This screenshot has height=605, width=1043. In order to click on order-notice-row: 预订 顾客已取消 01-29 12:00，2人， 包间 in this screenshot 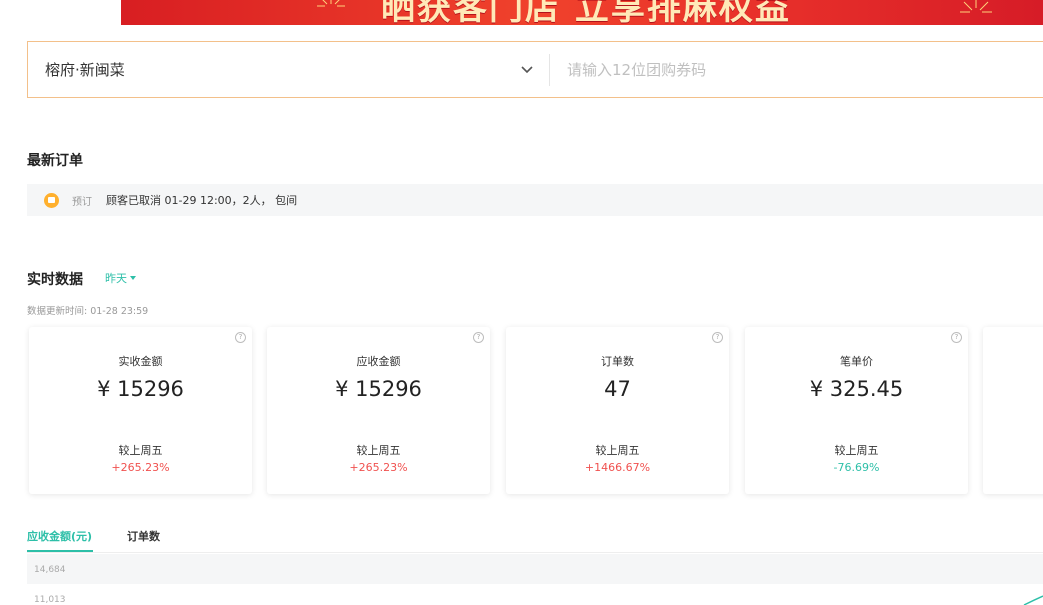, I will do `click(535, 200)`.